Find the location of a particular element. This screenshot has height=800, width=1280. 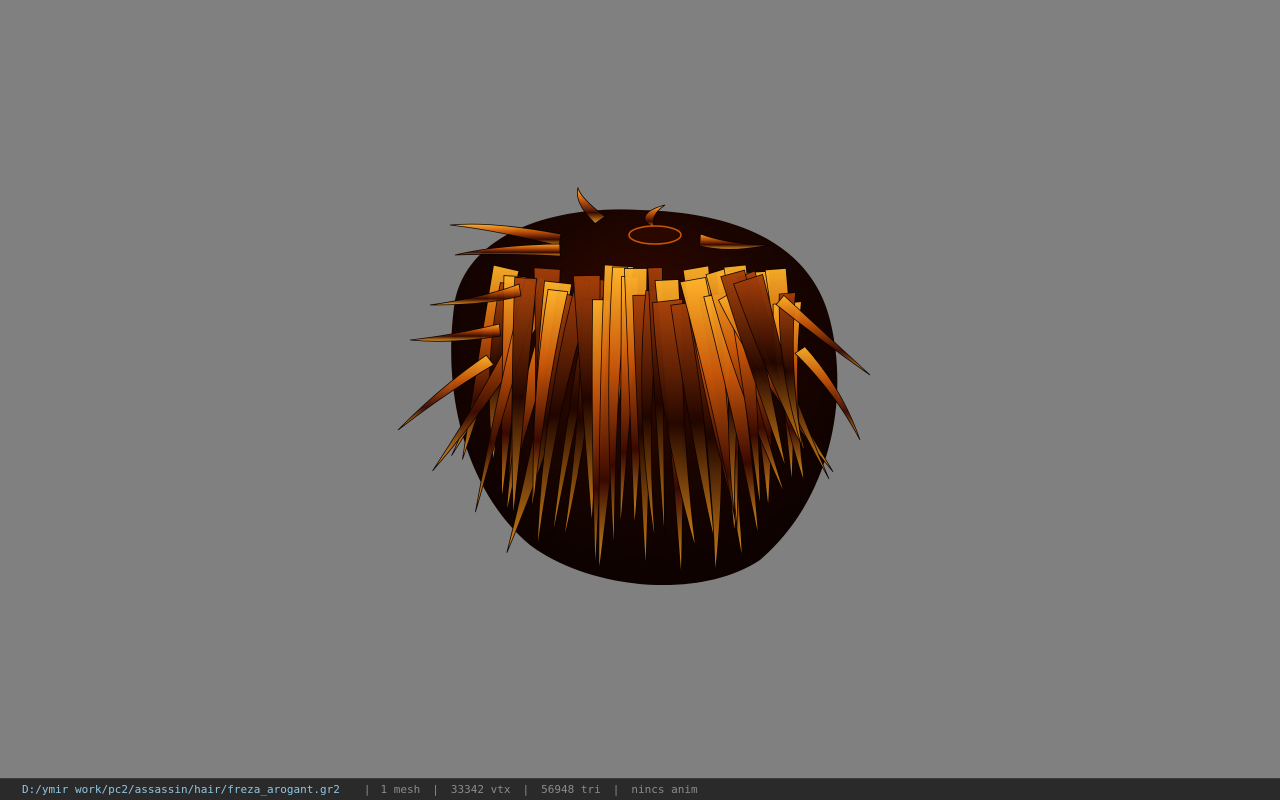

hair-crown is located at coordinates (655, 235).